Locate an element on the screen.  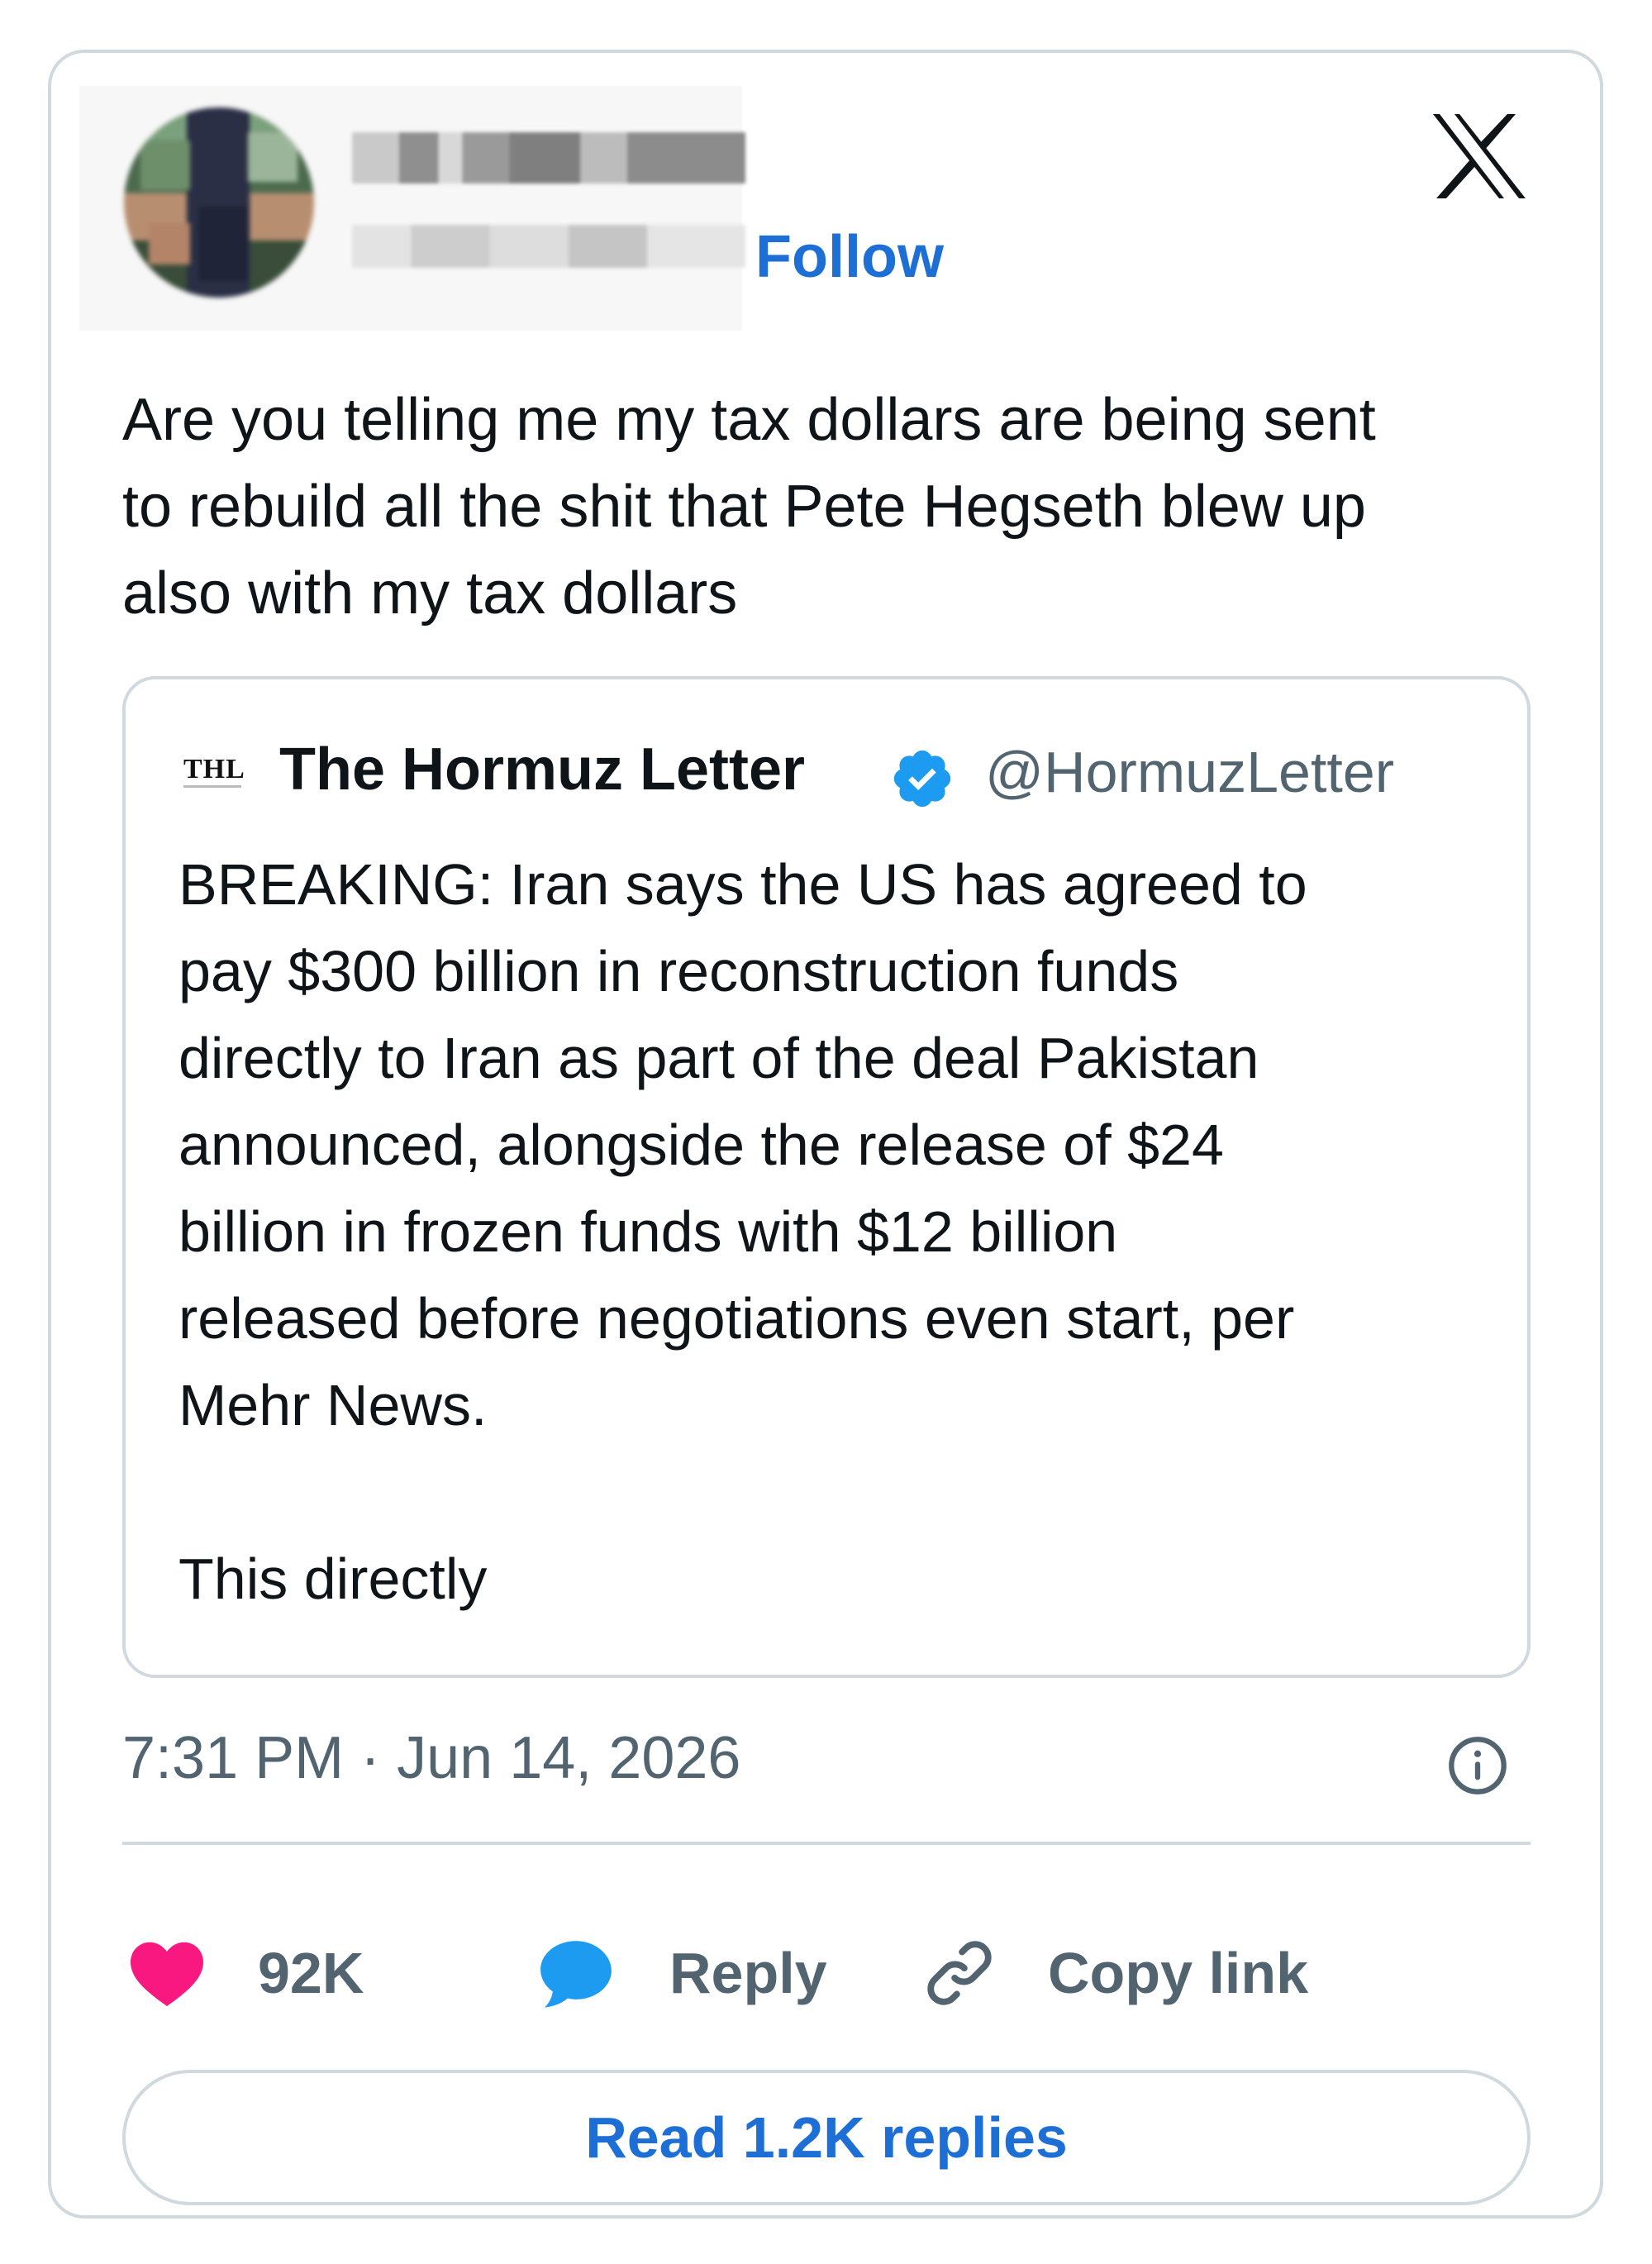
reply-button: Reply is located at coordinates (681, 1973).